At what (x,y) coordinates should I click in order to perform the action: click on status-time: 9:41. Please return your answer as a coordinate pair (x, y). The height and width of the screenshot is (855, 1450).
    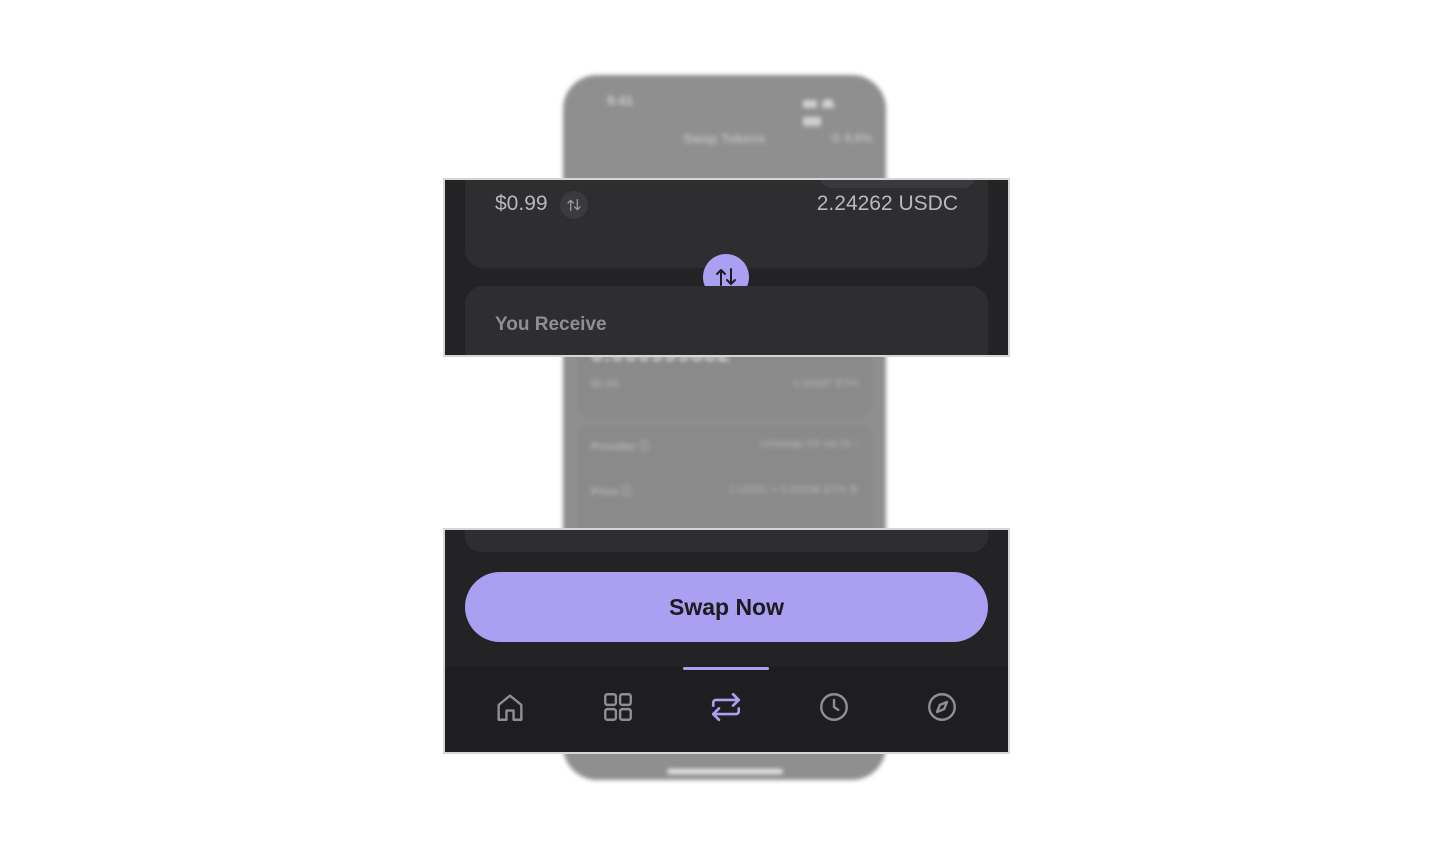
    Looking at the image, I should click on (620, 100).